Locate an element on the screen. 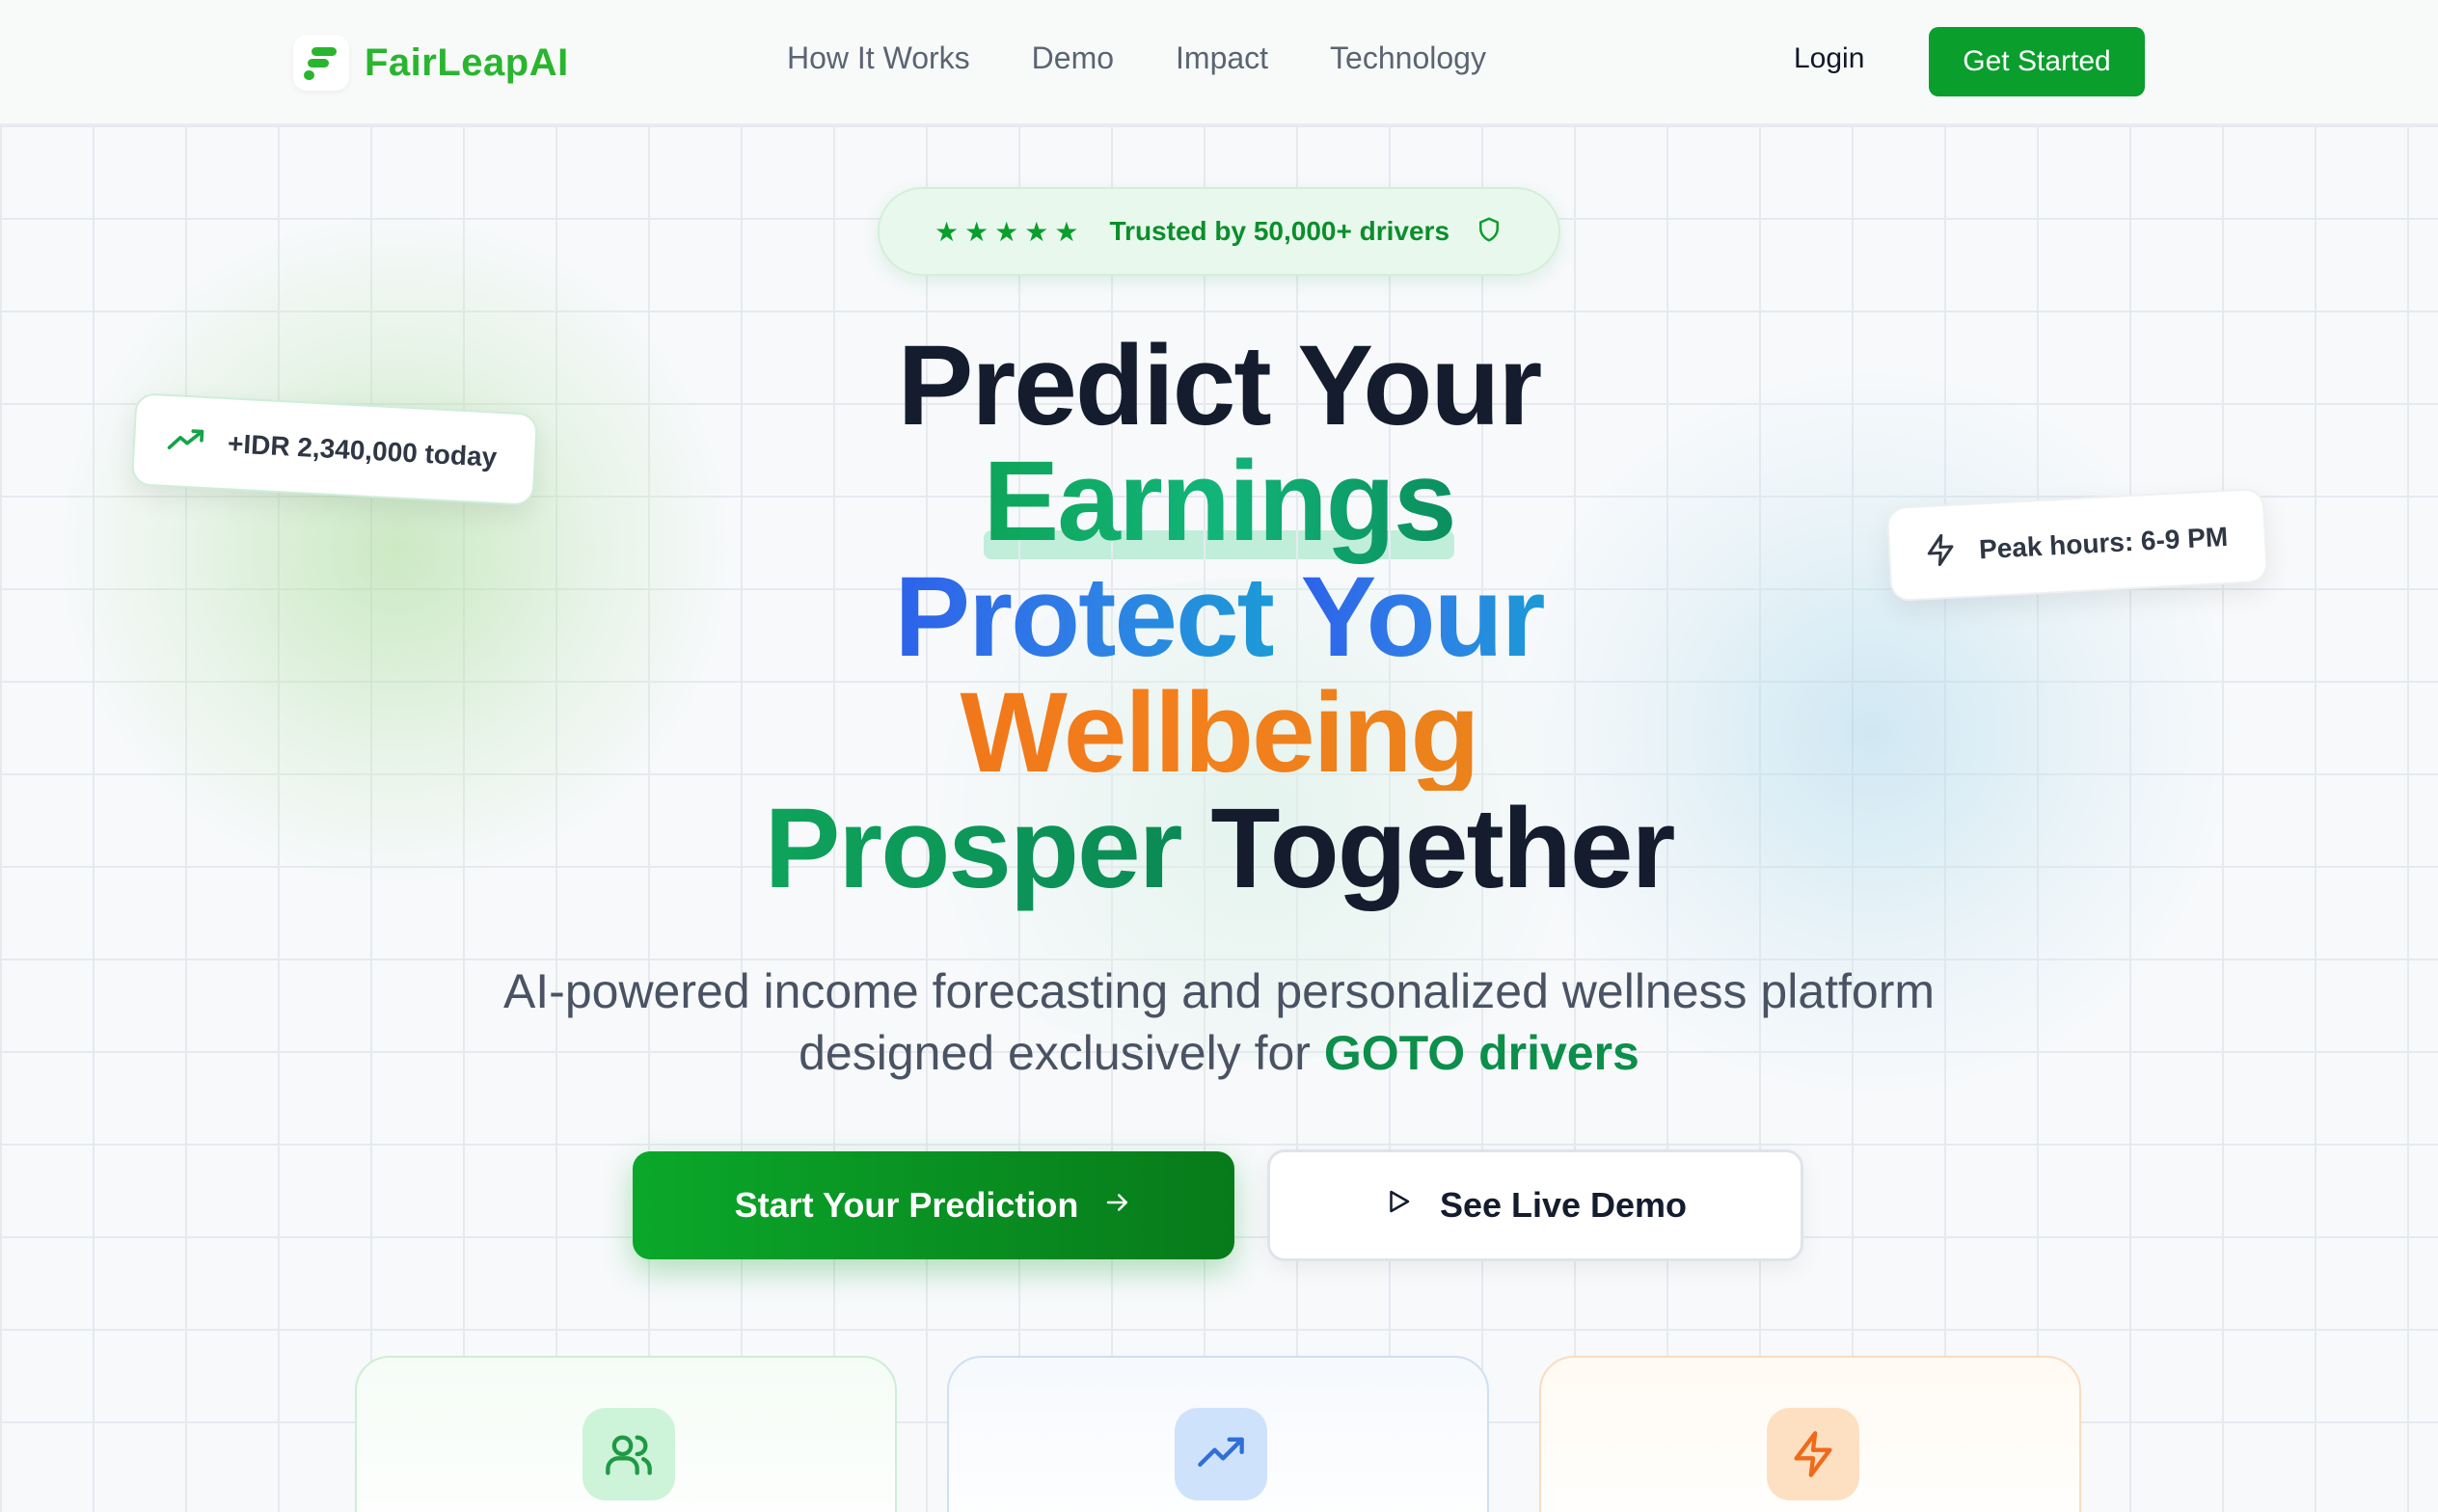 The image size is (2438, 1512). login-link: Login is located at coordinates (1829, 58).